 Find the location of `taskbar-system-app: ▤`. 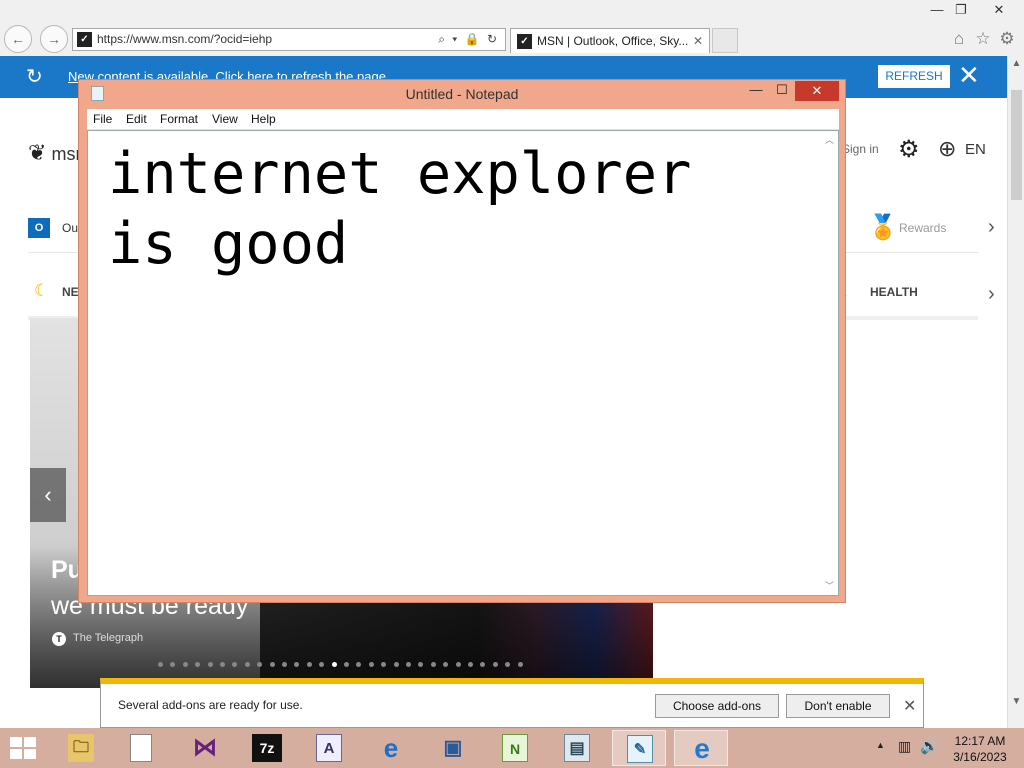

taskbar-system-app: ▤ is located at coordinates (577, 748).